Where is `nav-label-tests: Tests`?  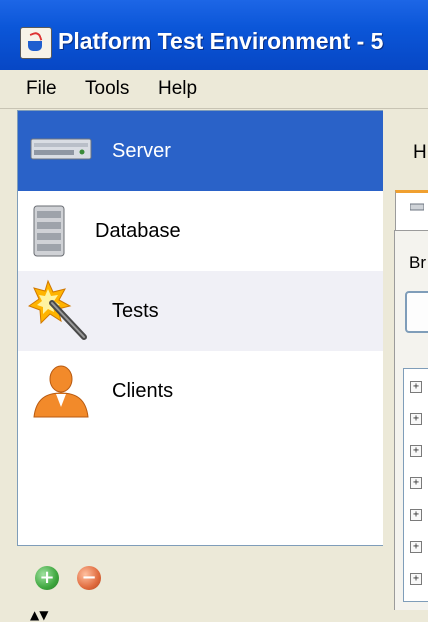 nav-label-tests: Tests is located at coordinates (135, 311).